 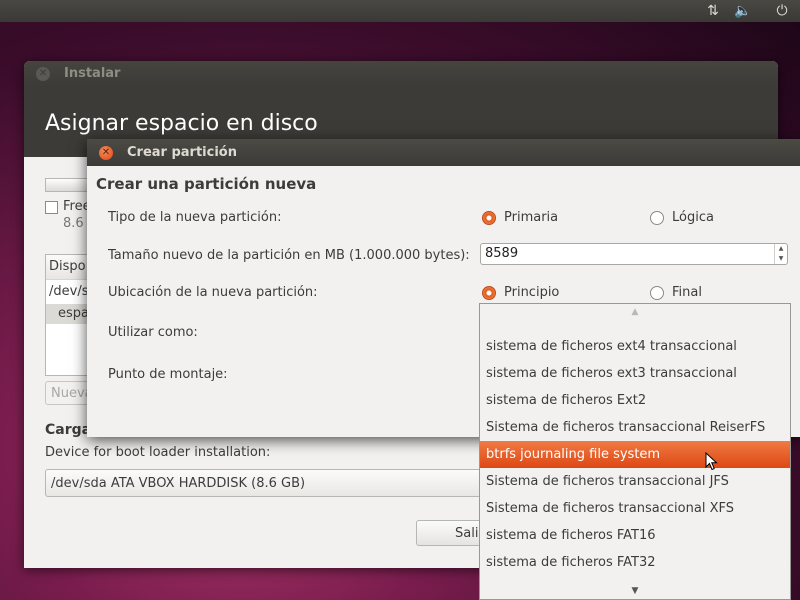 I want to click on mount-point-label: Punto de montaje:, so click(x=168, y=374).